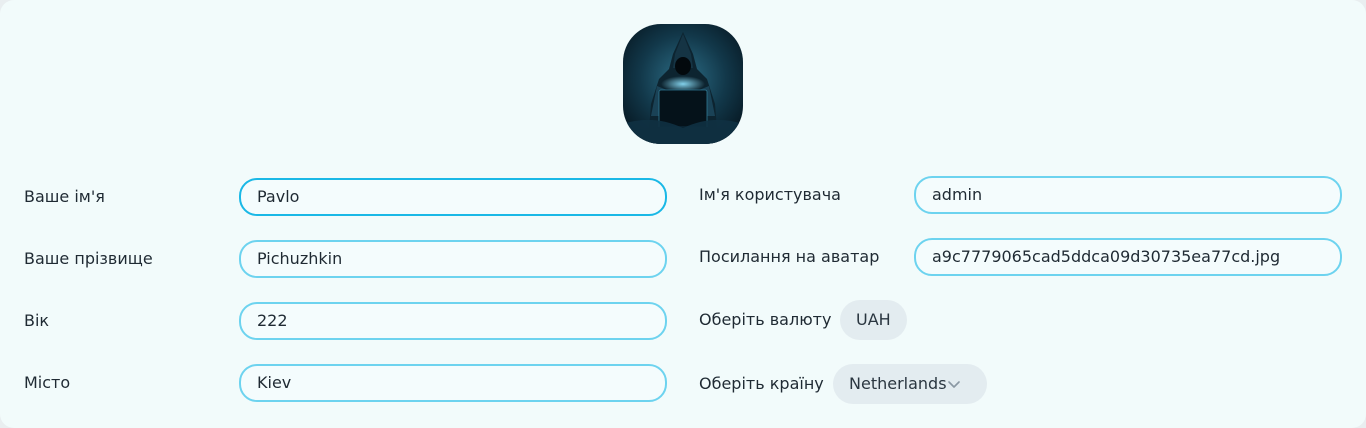  Describe the element at coordinates (453, 259) in the screenshot. I see `last-name-input: Pichuzhkin` at that location.